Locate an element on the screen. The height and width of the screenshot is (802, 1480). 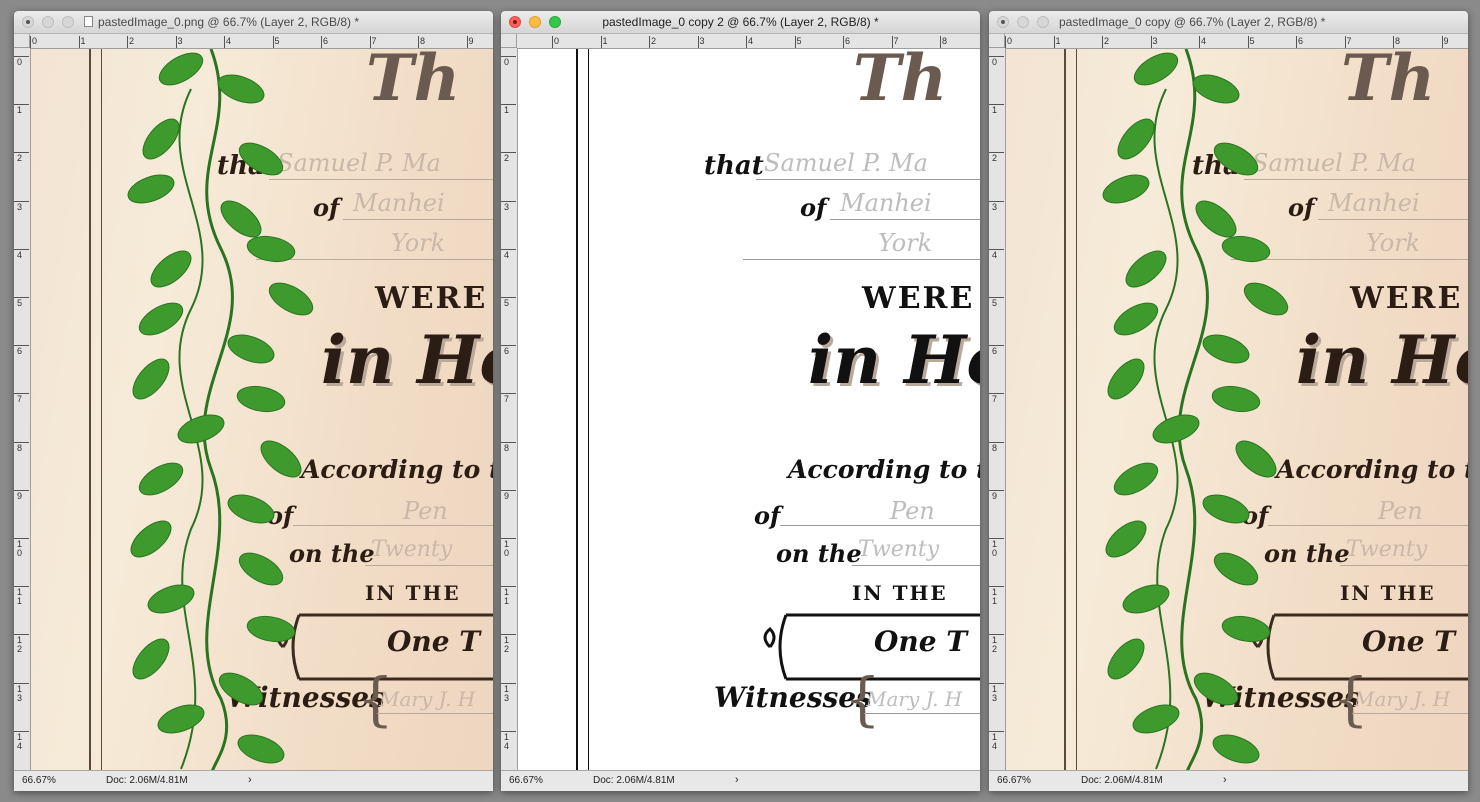
document-proxy-icon is located at coordinates (88, 21).